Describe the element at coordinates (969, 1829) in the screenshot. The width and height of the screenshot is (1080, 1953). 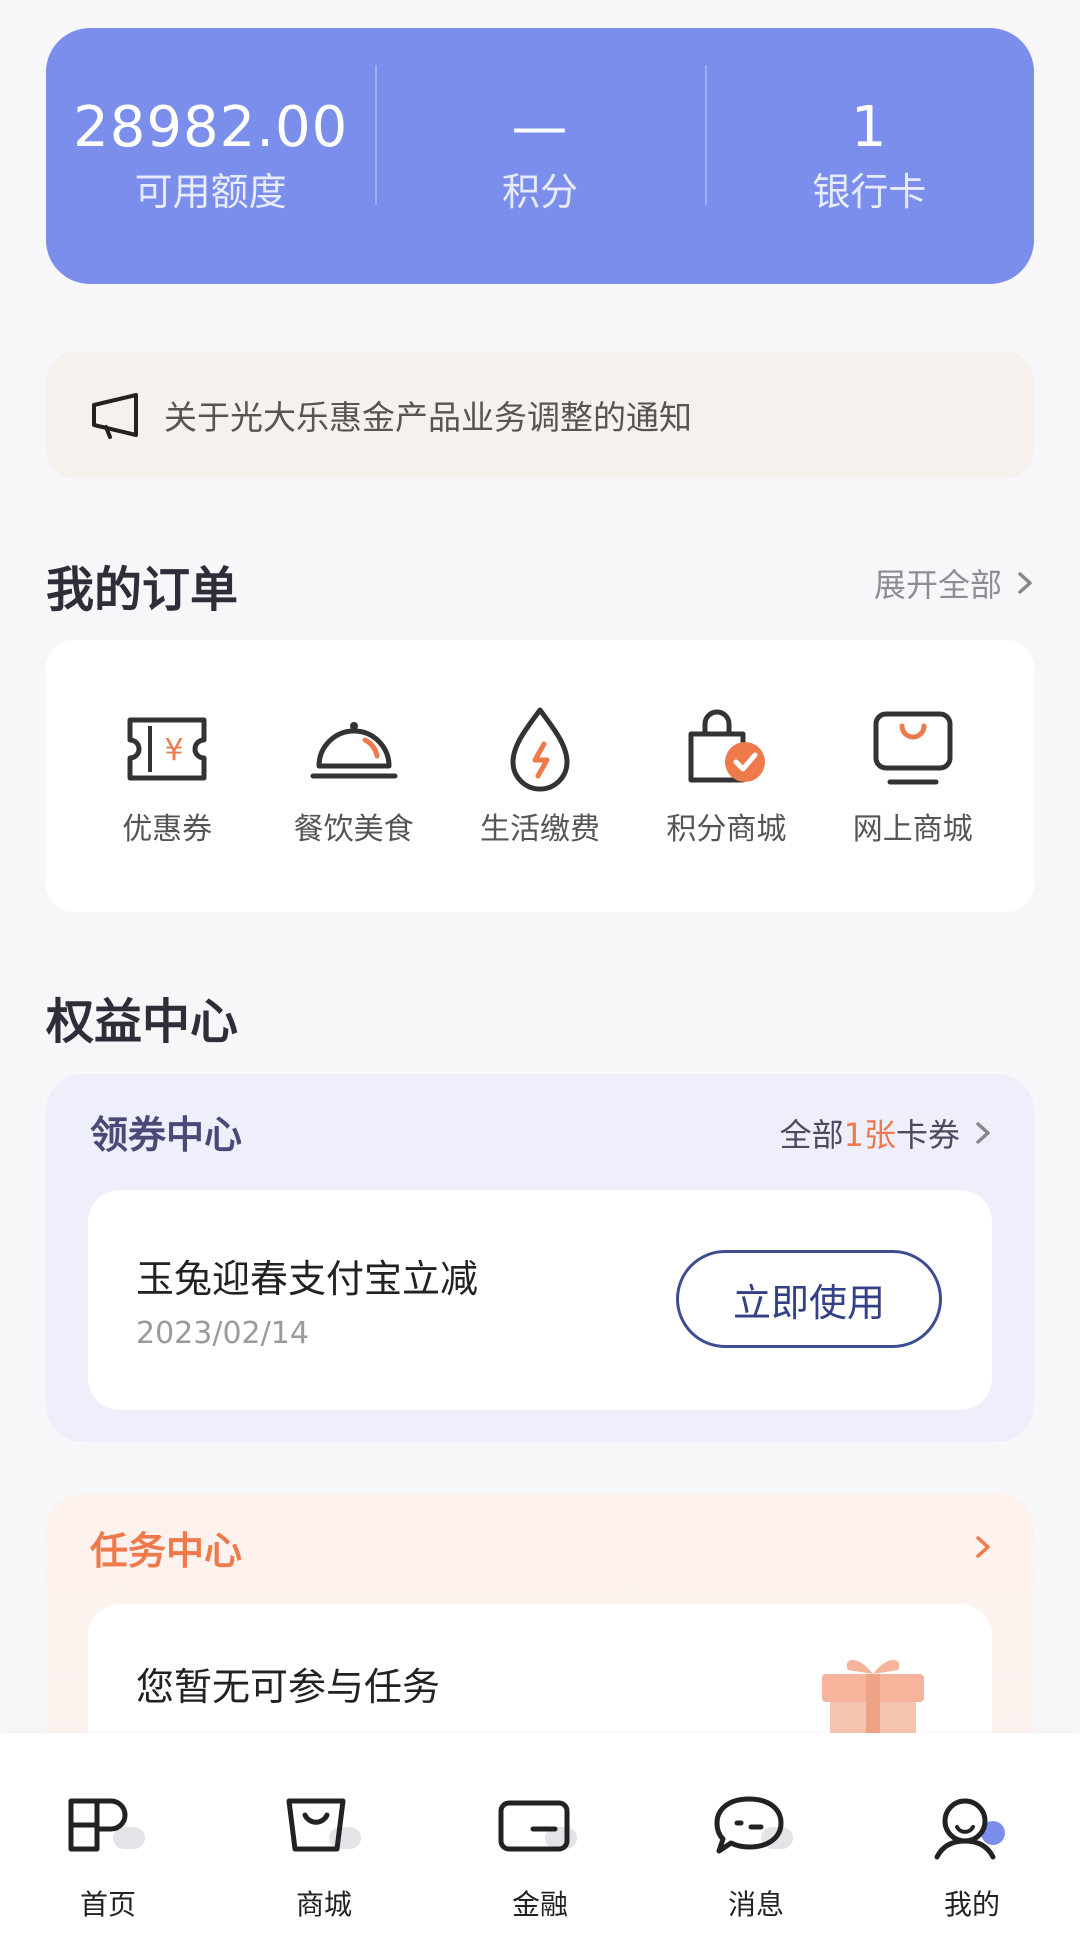
I see `profile-icon` at that location.